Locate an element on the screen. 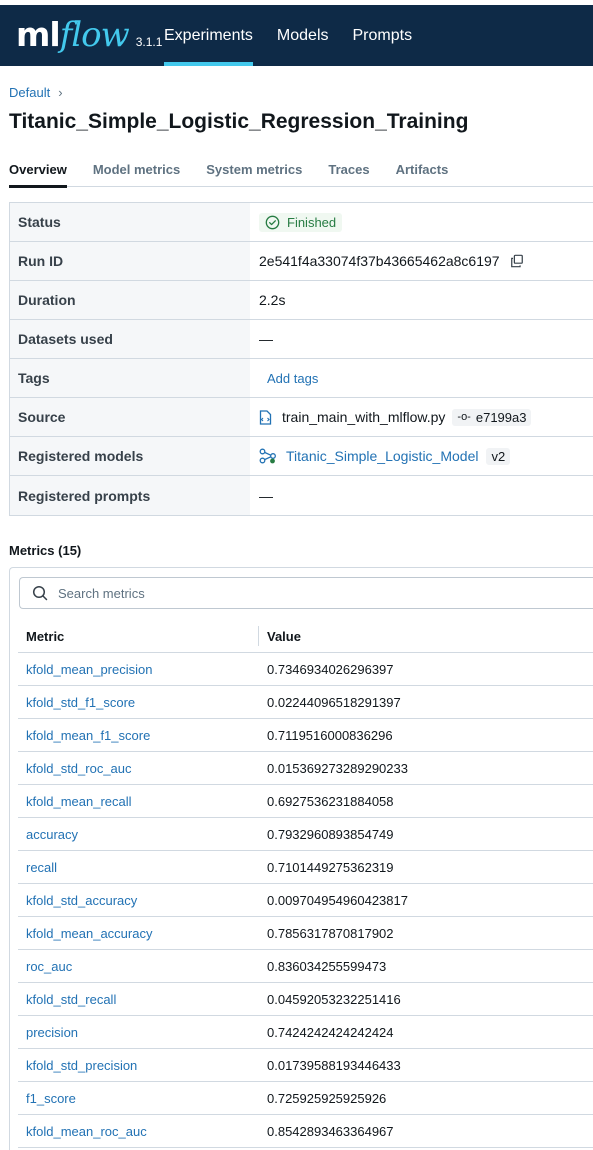 This screenshot has height=1150, width=593. tags-row: Tags Add tags is located at coordinates (301, 378).